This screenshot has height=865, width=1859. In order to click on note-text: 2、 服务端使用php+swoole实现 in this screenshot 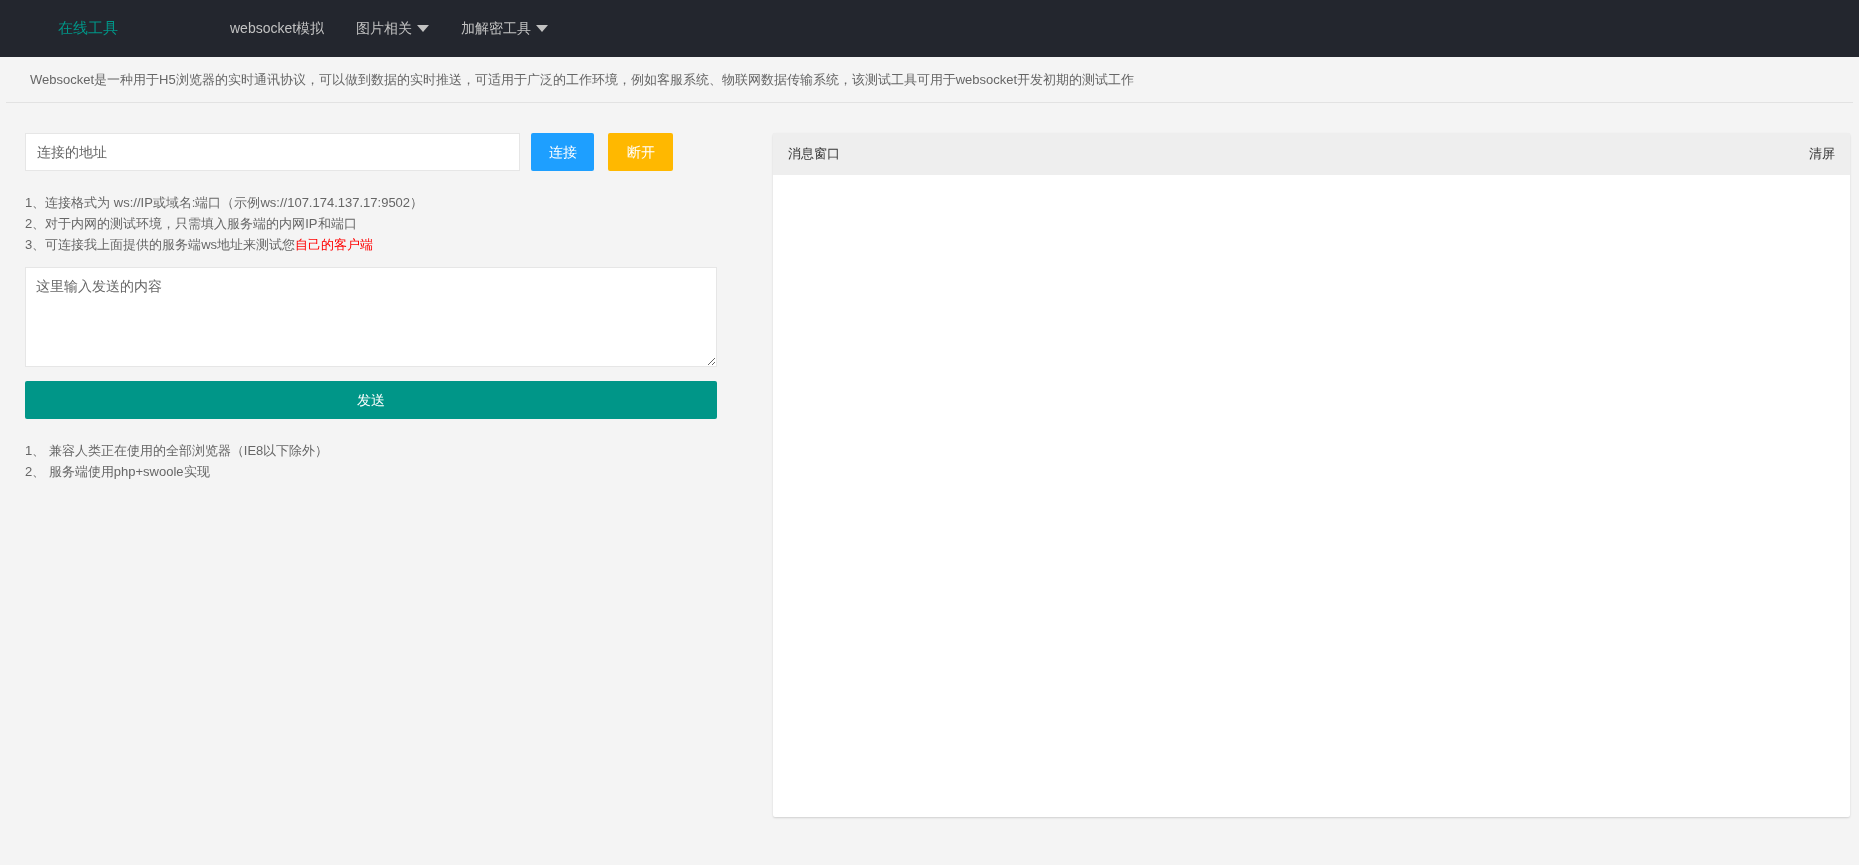, I will do `click(118, 472)`.